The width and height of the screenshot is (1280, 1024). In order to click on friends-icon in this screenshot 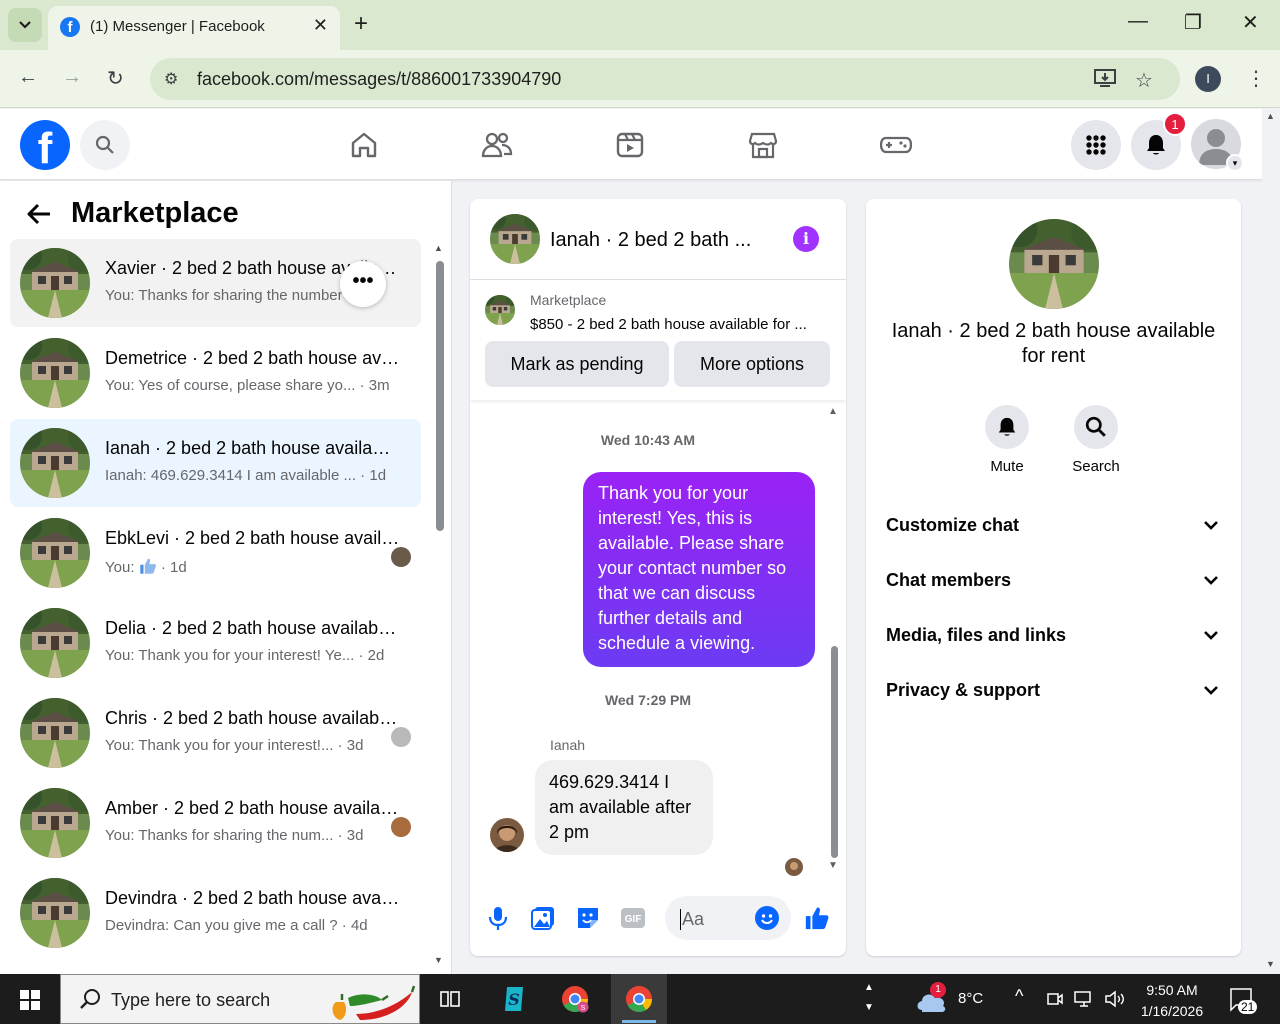, I will do `click(497, 145)`.